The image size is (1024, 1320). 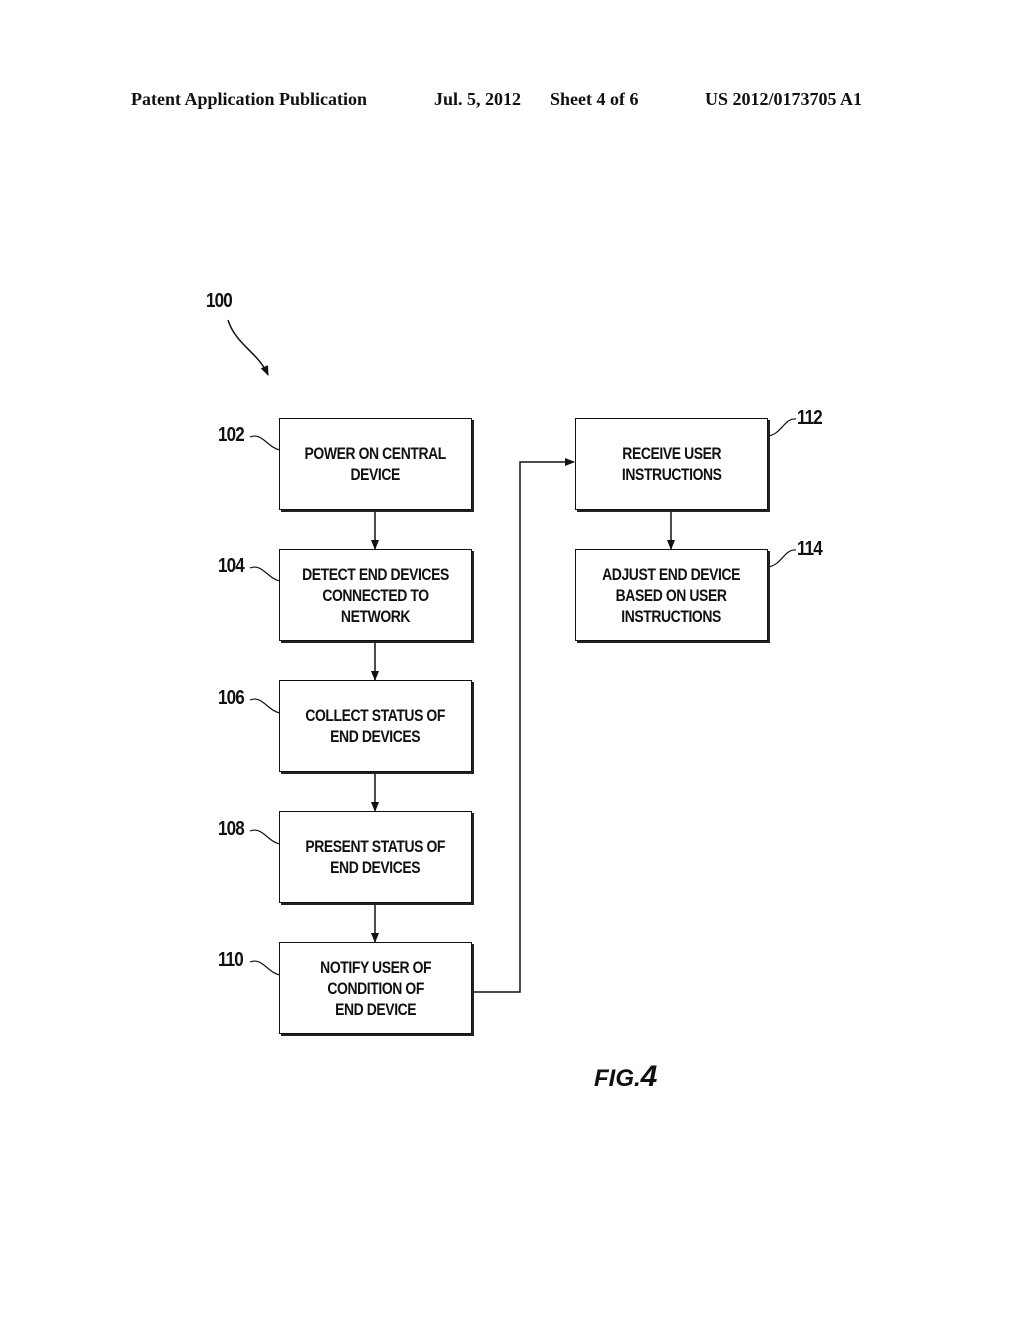 What do you see at coordinates (231, 829) in the screenshot?
I see `step-ref-108: 108` at bounding box center [231, 829].